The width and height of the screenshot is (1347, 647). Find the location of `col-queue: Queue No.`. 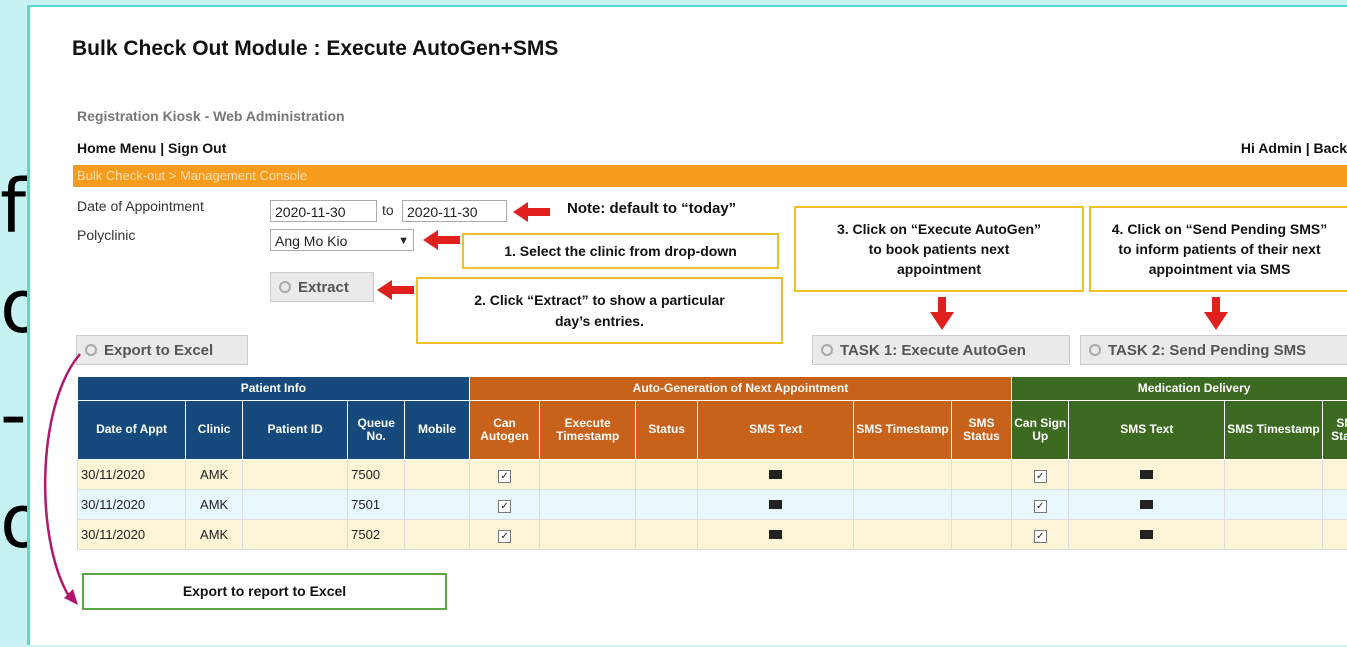

col-queue: Queue No. is located at coordinates (376, 430).